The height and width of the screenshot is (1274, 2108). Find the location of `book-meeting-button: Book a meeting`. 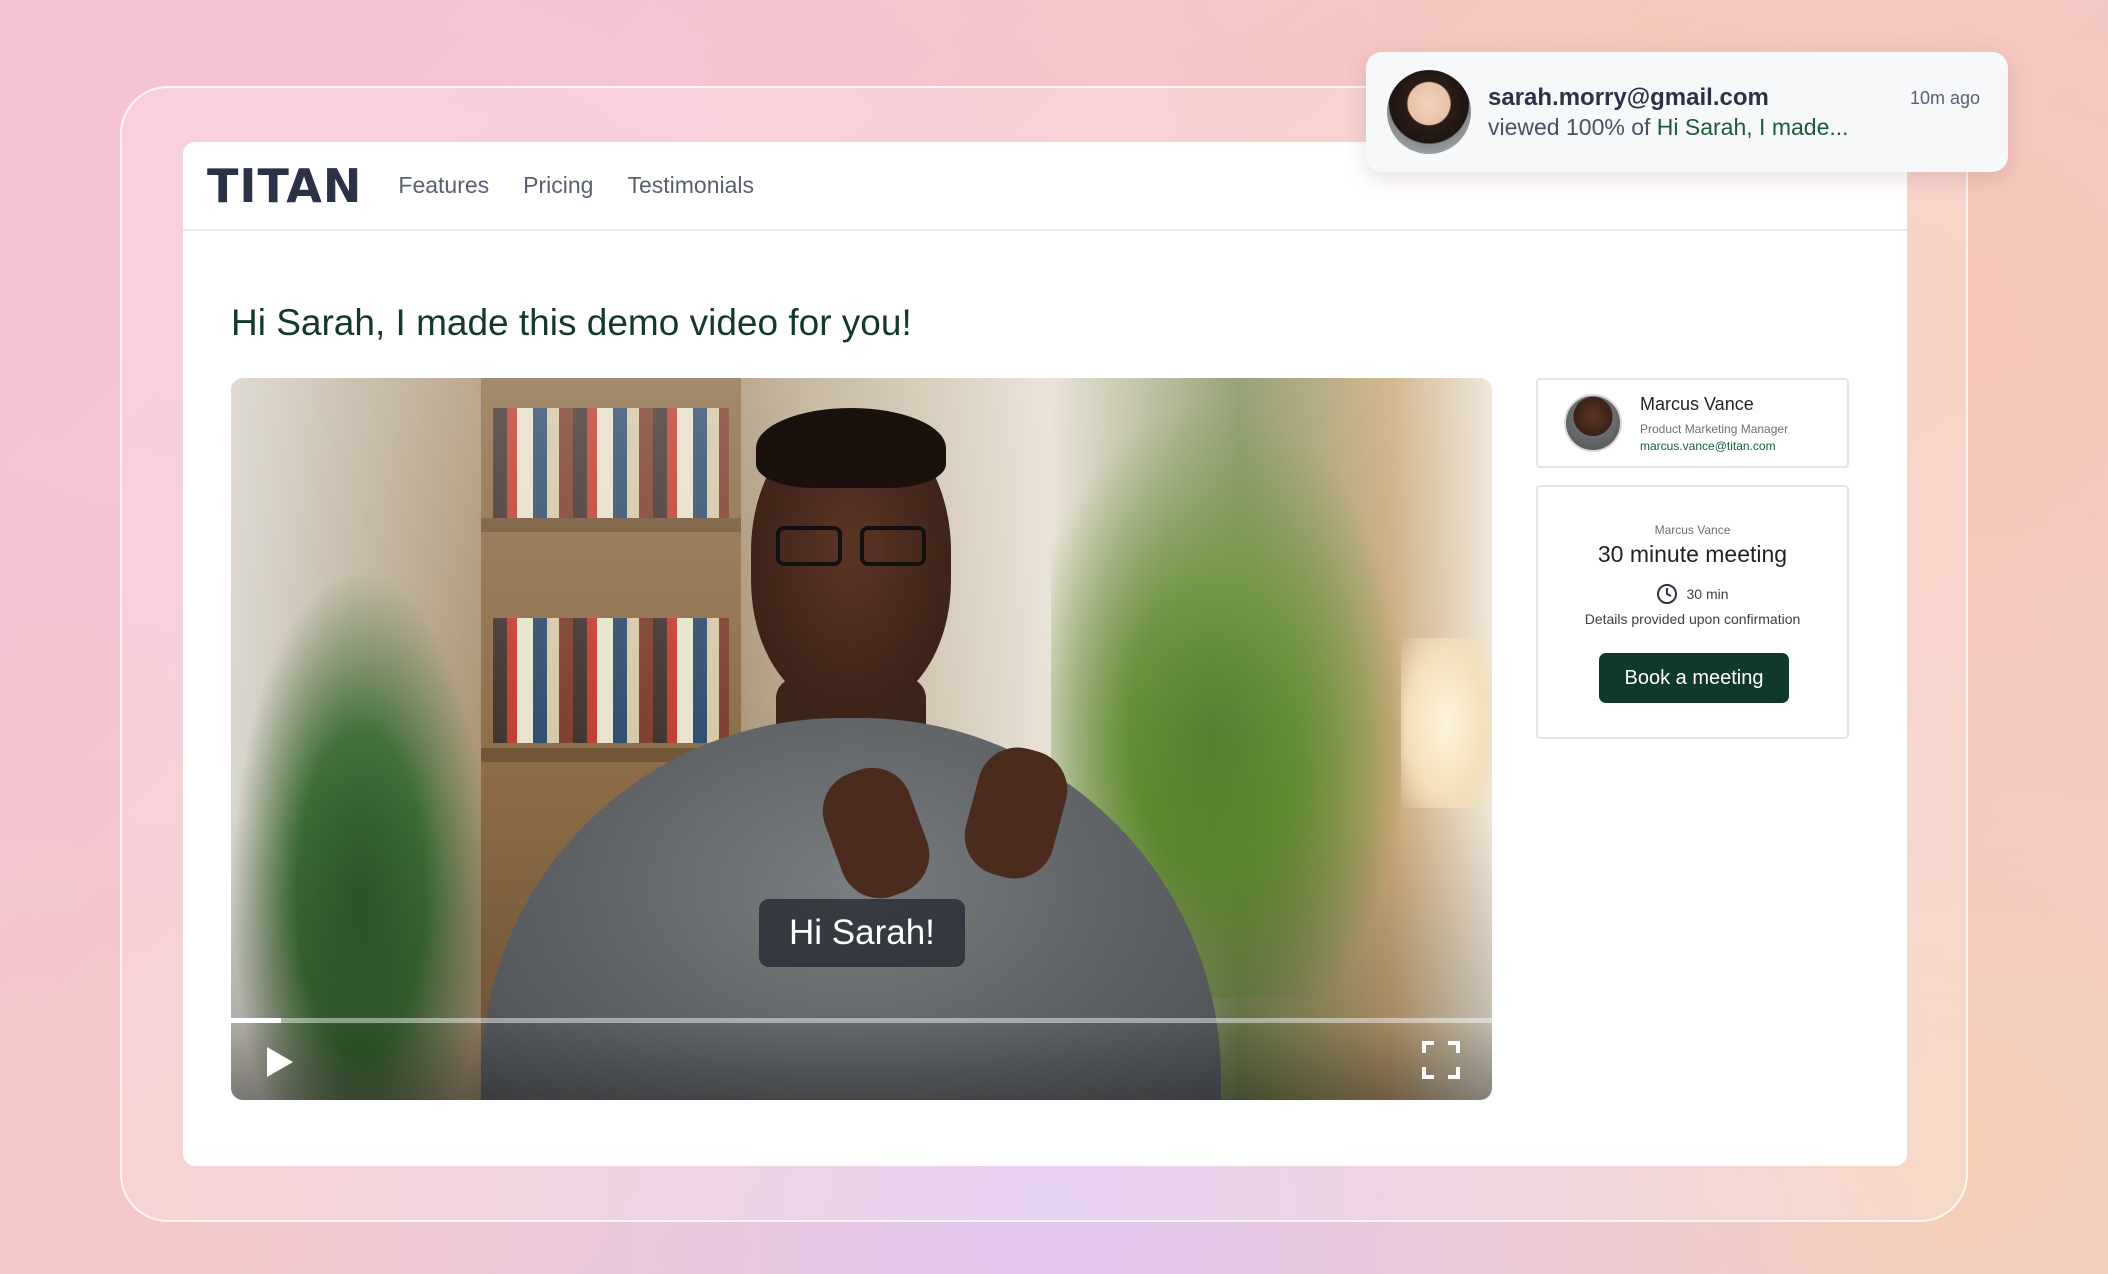

book-meeting-button: Book a meeting is located at coordinates (1694, 678).